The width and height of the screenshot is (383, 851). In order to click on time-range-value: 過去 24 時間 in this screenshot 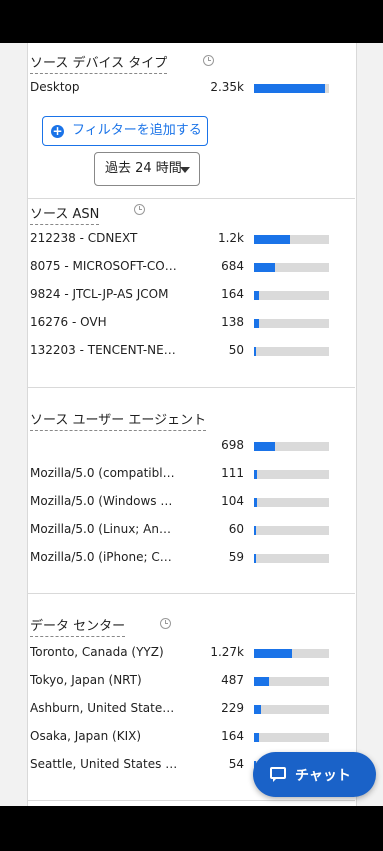, I will do `click(143, 168)`.